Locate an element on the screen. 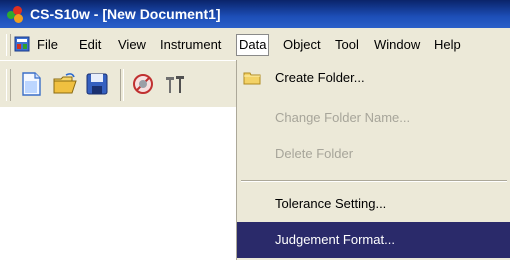  folder-icon is located at coordinates (252, 78).